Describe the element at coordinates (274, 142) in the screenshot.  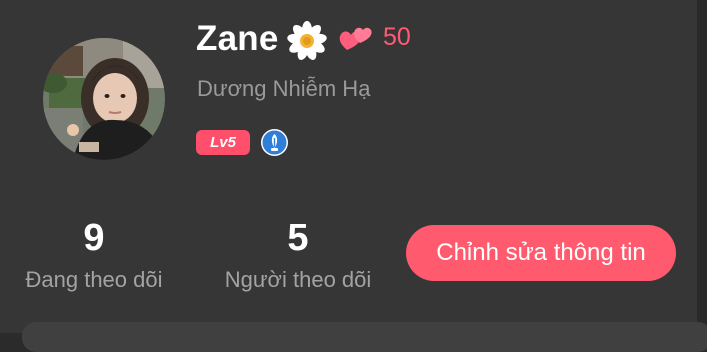
I see `blue-quill-badge-icon` at that location.